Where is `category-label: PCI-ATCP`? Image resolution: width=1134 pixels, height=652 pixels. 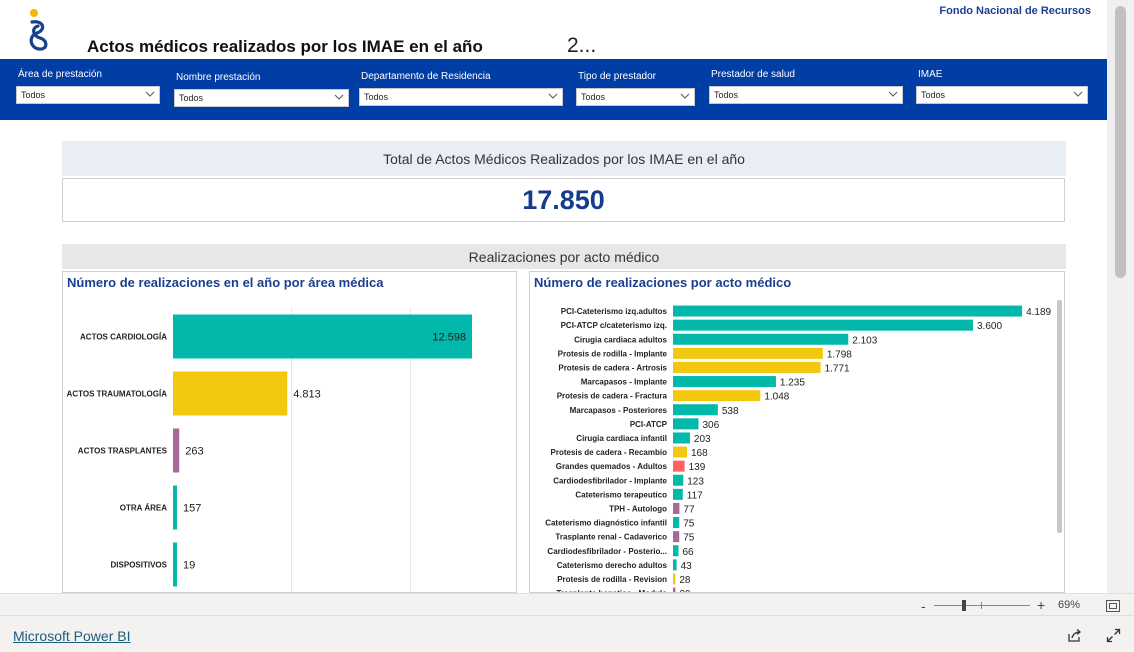
category-label: PCI-ATCP is located at coordinates (649, 424).